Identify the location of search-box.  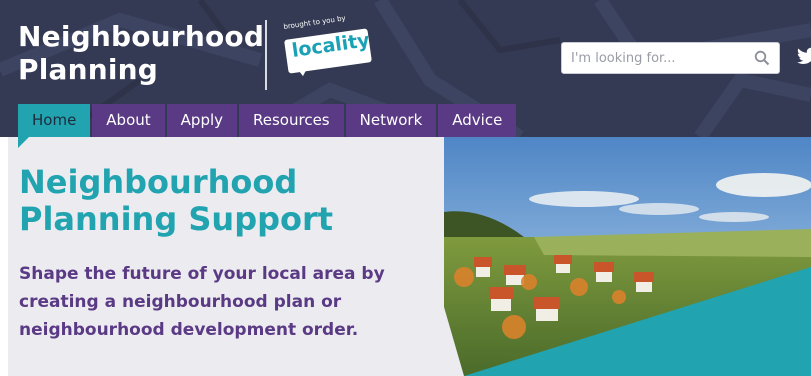
(670, 58).